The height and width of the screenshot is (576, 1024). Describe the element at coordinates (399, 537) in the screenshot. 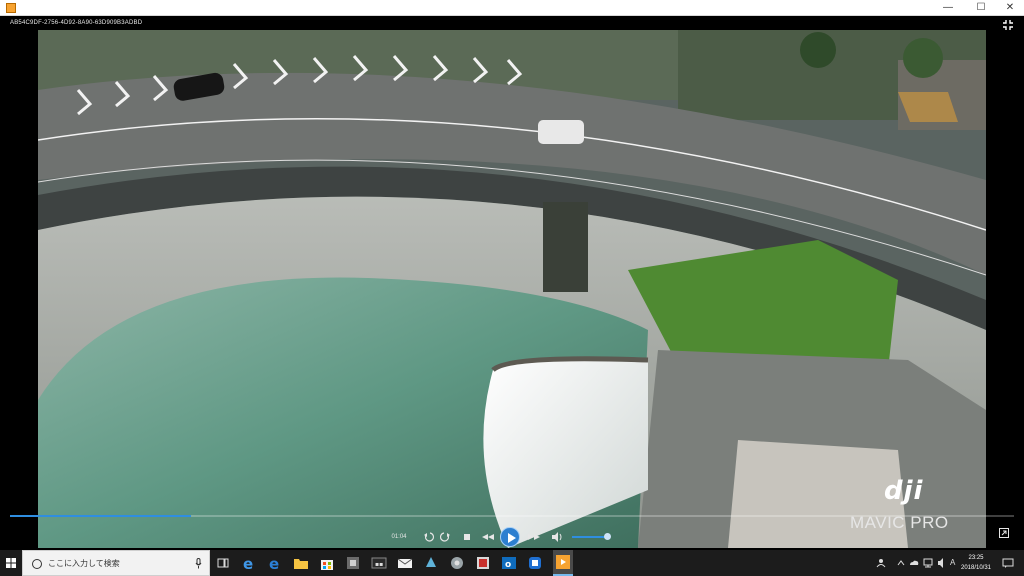

I see `current-time: 01:04` at that location.